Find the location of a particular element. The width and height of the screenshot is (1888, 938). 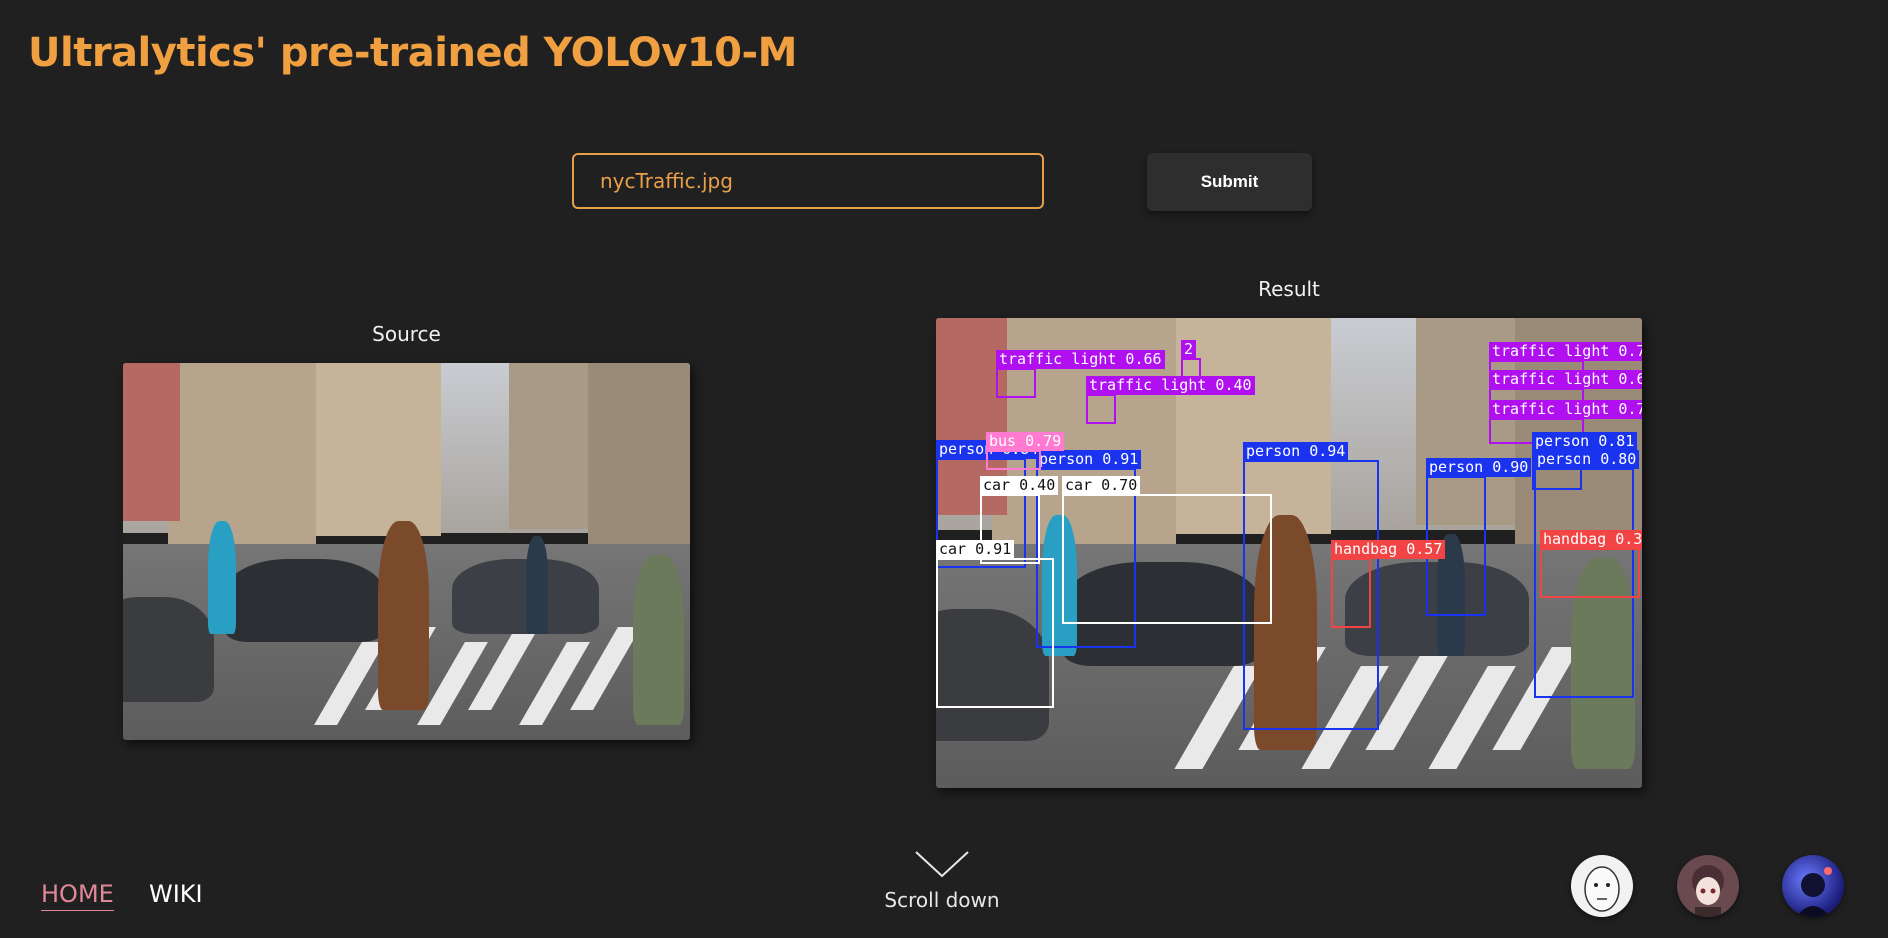

detection-box: traffic light 0.40 is located at coordinates (1170, 400).